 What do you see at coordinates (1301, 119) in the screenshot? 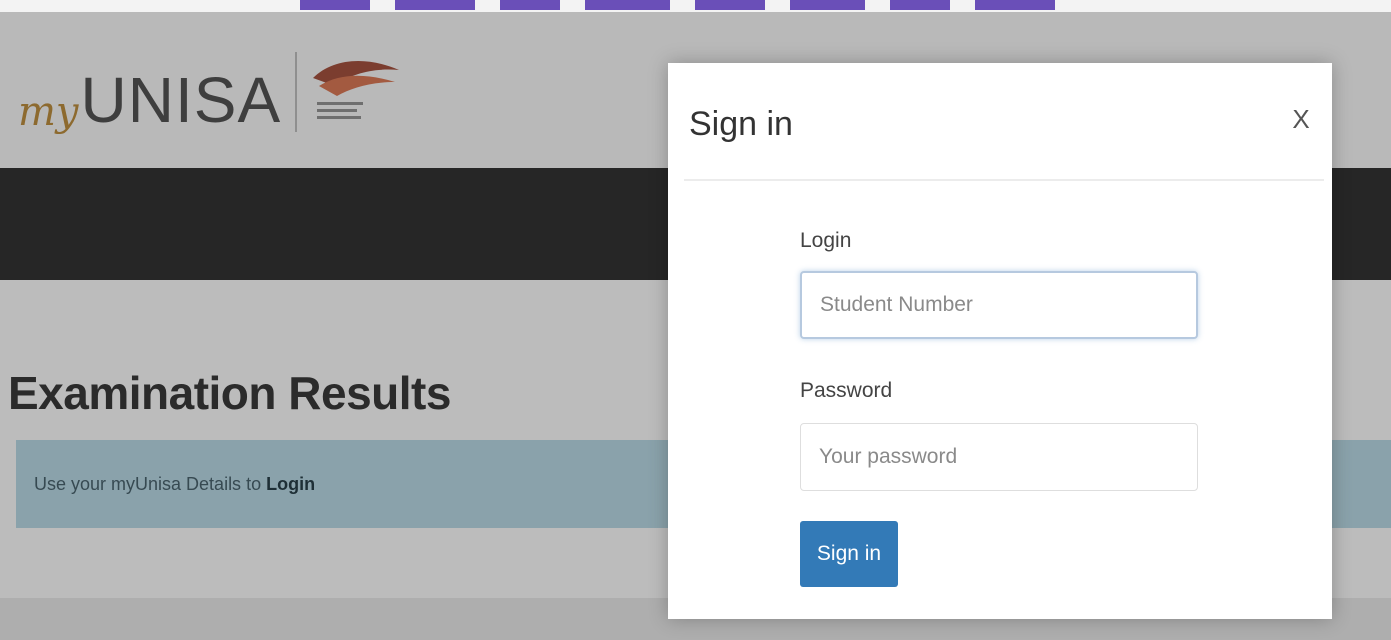
I see `close-button: X` at bounding box center [1301, 119].